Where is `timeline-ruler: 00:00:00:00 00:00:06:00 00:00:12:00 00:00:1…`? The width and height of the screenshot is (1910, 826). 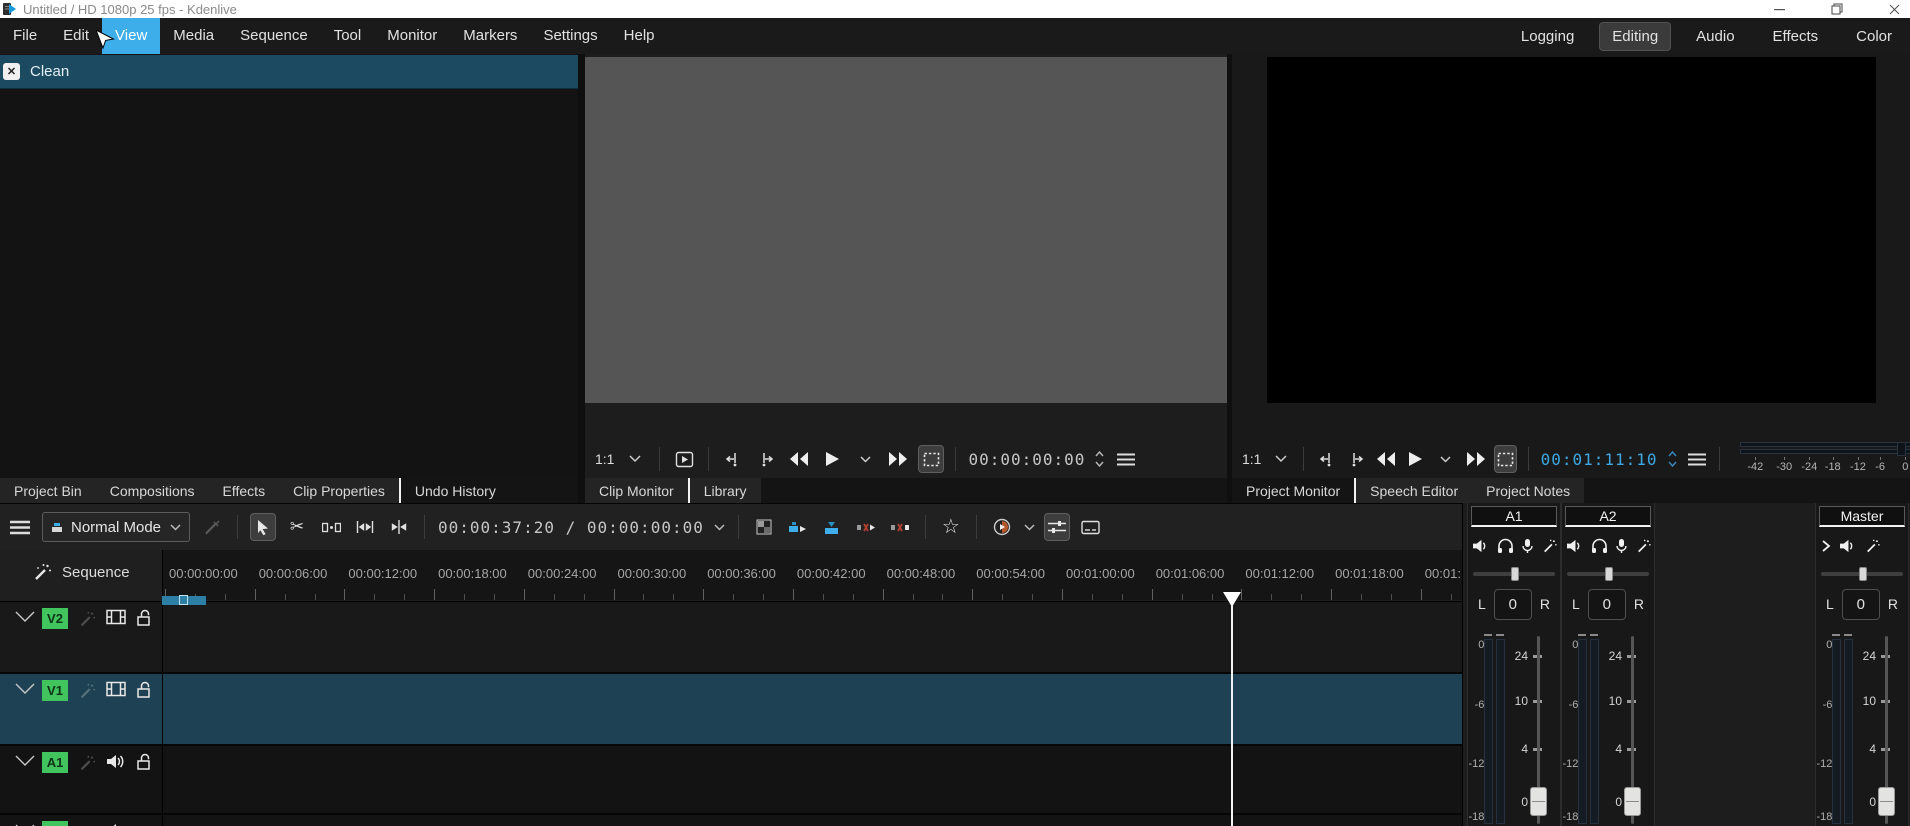
timeline-ruler: 00:00:00:00 00:00:06:00 00:00:12:00 00:00:1… is located at coordinates (812, 575).